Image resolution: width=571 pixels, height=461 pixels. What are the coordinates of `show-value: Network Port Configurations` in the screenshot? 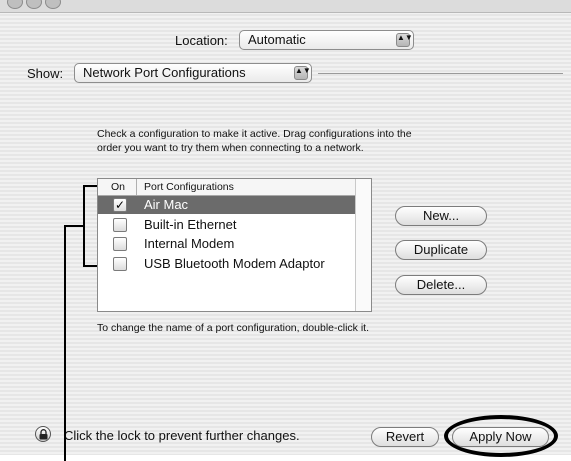 It's located at (164, 72).